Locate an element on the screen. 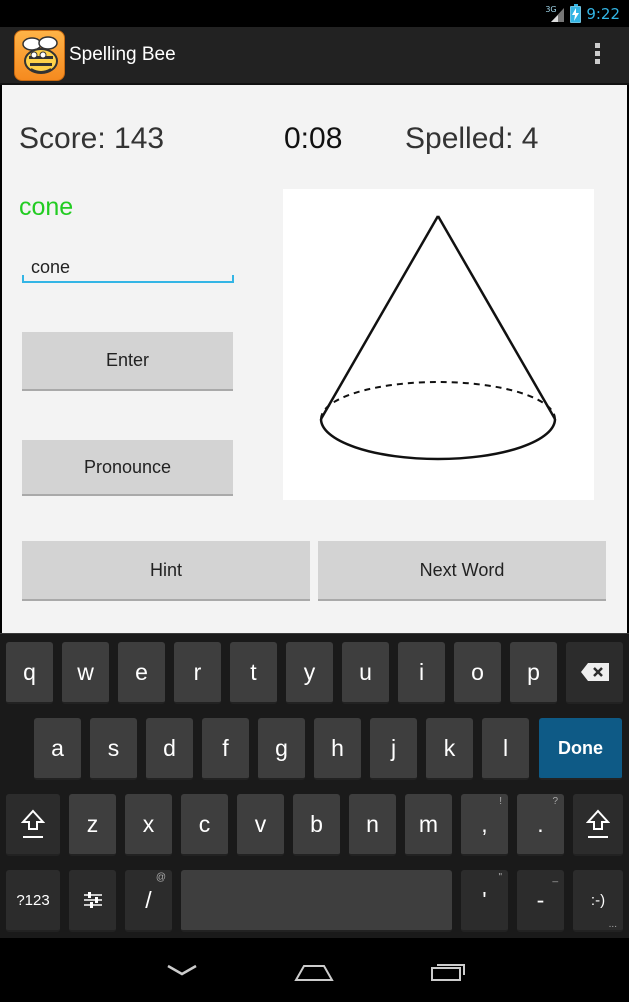 This screenshot has width=629, height=1002. key-e: e is located at coordinates (141, 673).